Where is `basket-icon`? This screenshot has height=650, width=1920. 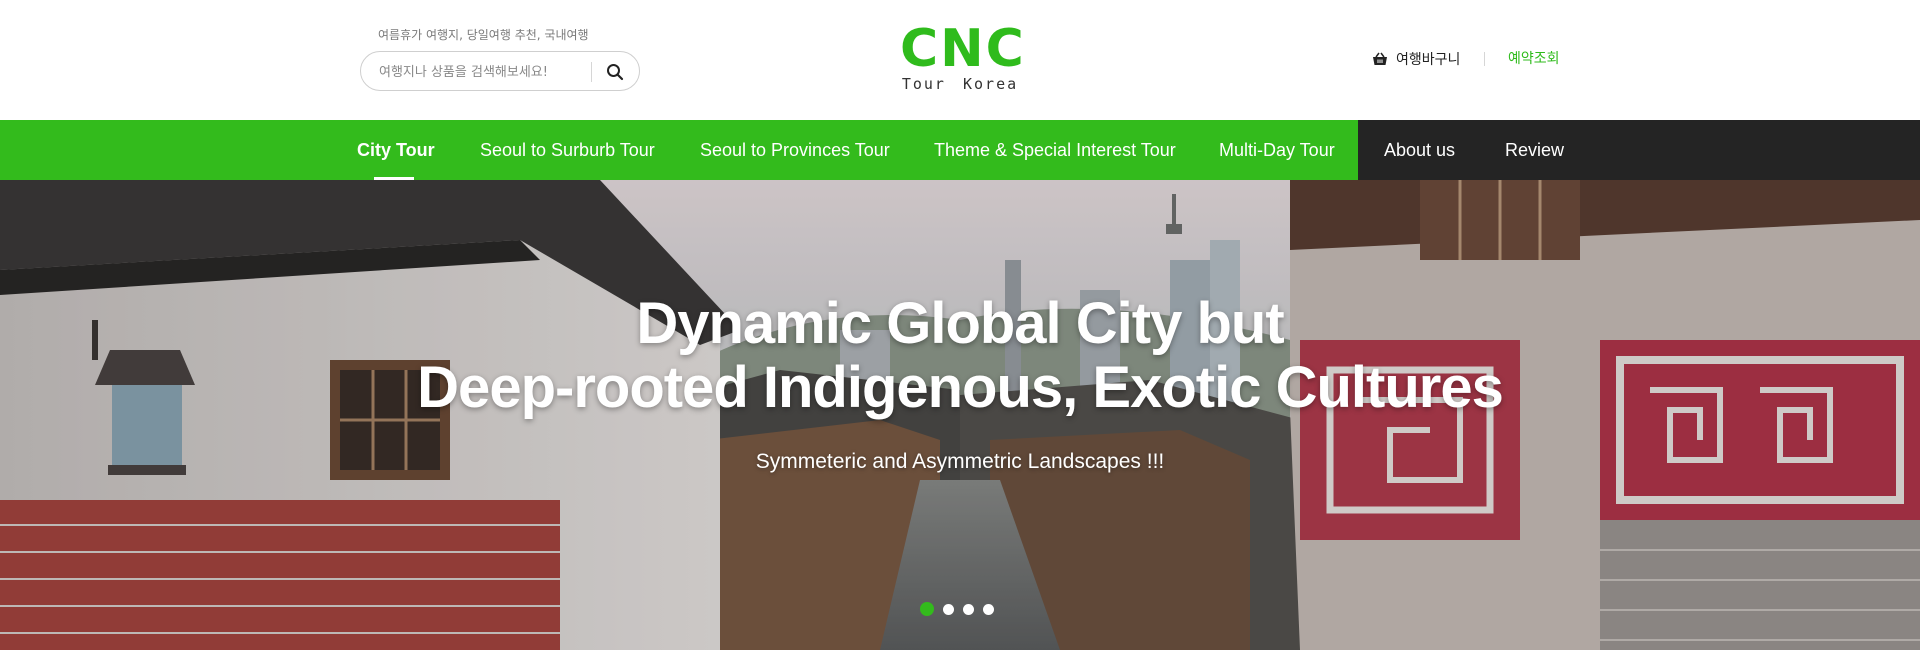 basket-icon is located at coordinates (1380, 58).